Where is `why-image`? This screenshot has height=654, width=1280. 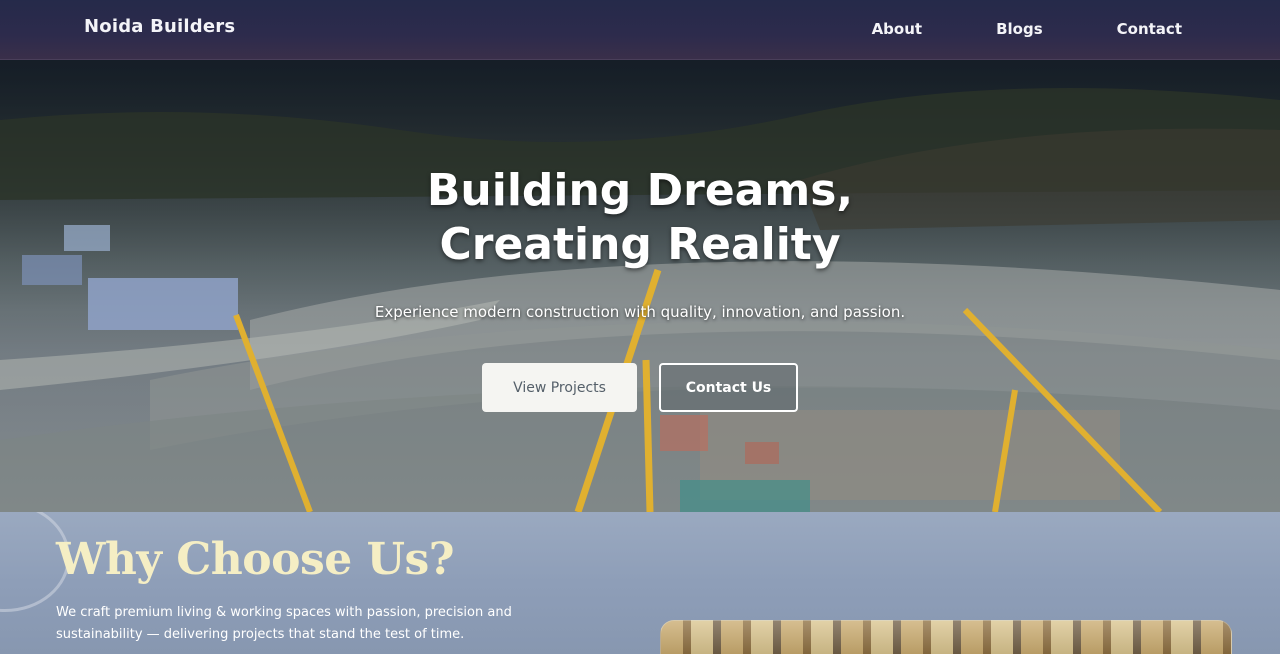 why-image is located at coordinates (946, 637).